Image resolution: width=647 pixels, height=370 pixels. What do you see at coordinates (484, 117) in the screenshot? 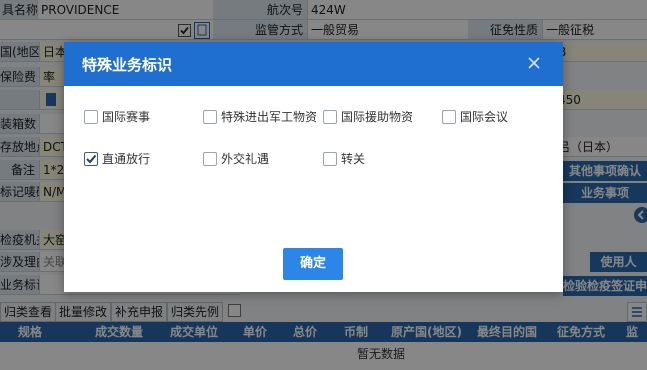
I see `option-label: 国际会议` at bounding box center [484, 117].